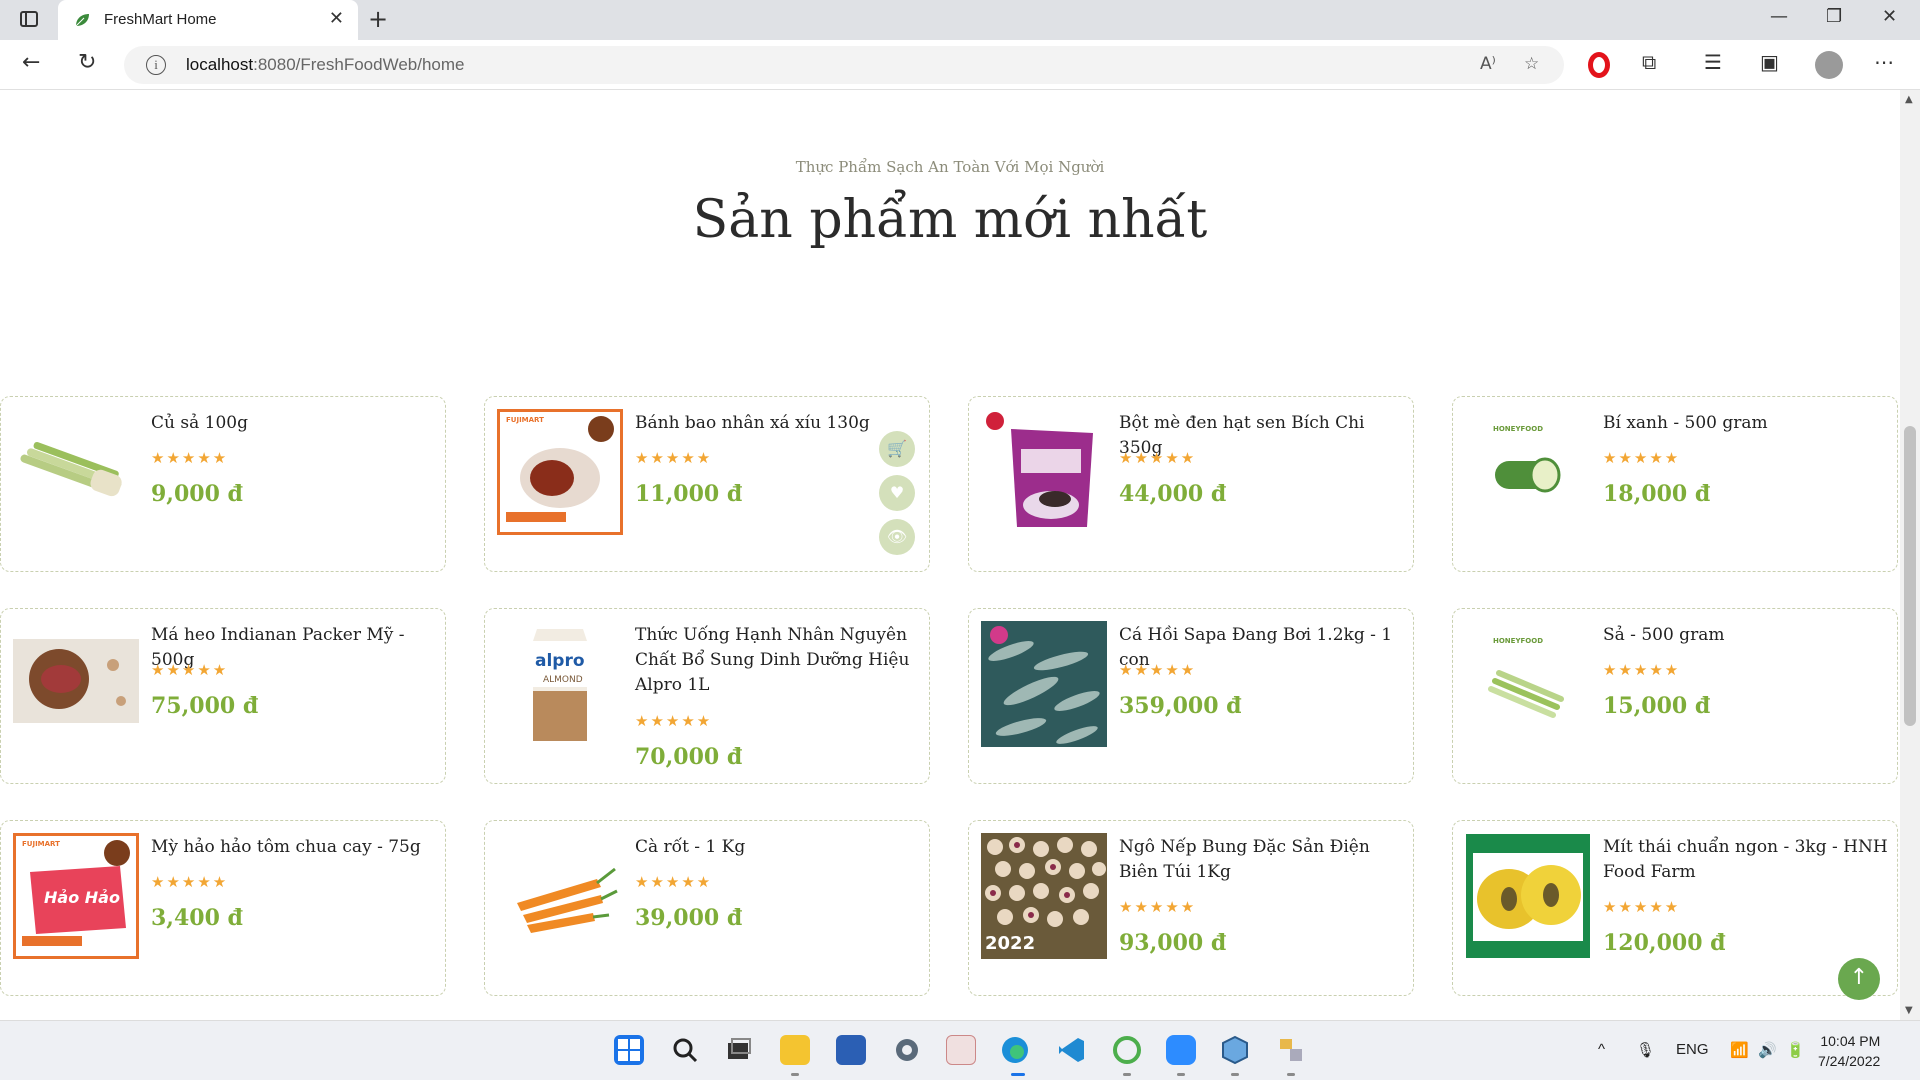 The width and height of the screenshot is (1920, 1080). What do you see at coordinates (1795, 1050) in the screenshot?
I see `battery-icon: 🔋` at bounding box center [1795, 1050].